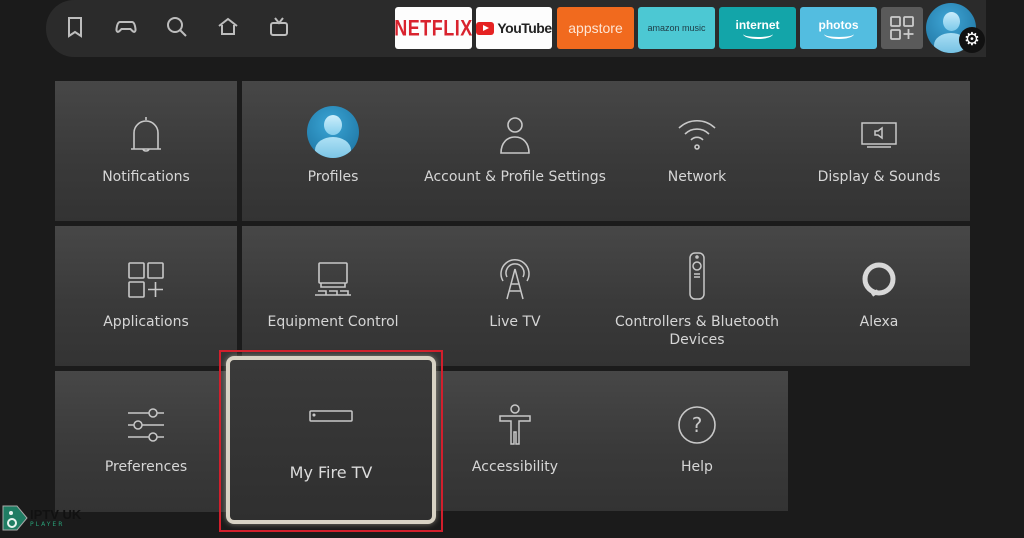 This screenshot has height=538, width=1024. I want to click on tile-help: ? Help, so click(697, 441).